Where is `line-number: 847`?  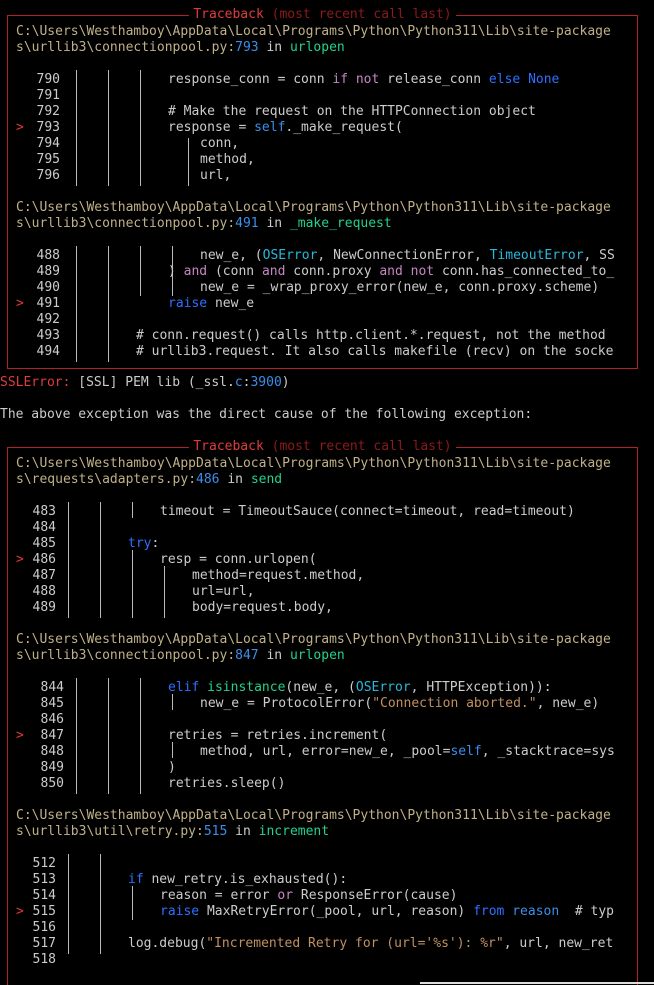
line-number: 847 is located at coordinates (52, 735).